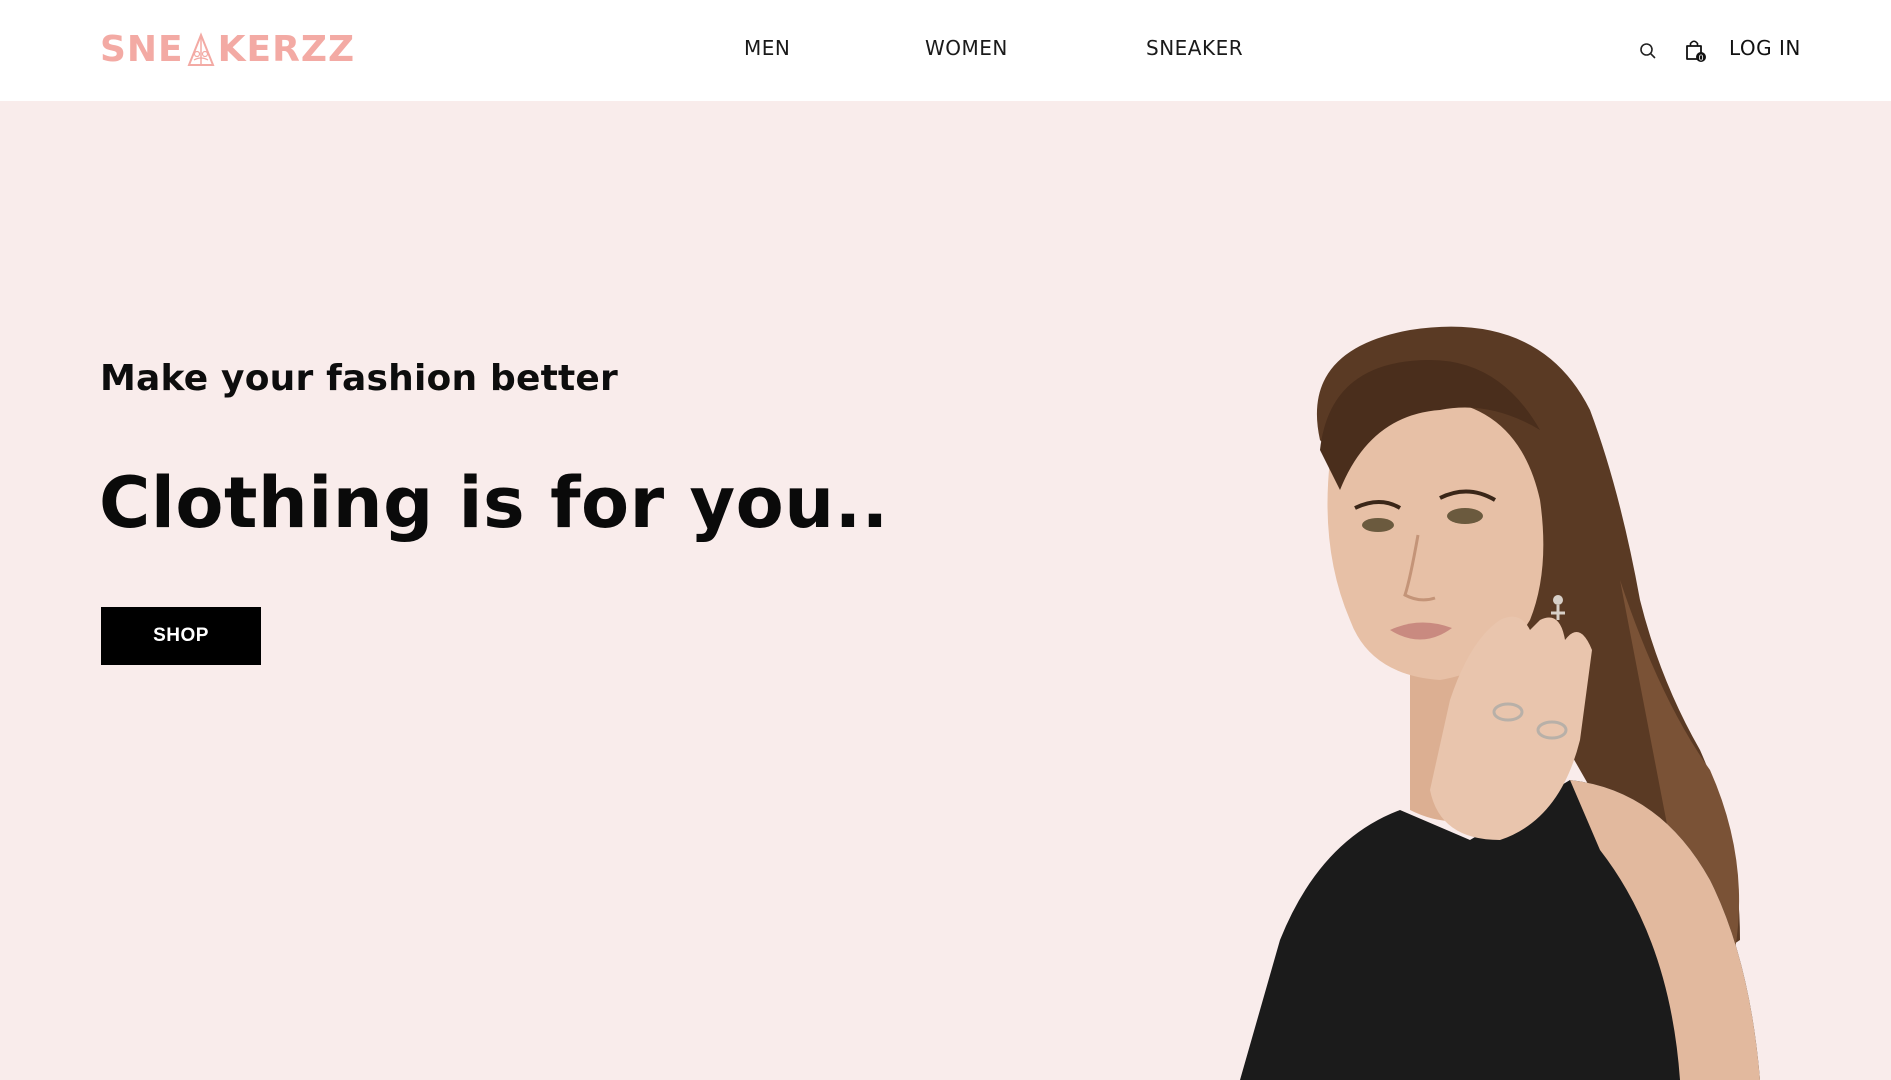 The height and width of the screenshot is (1080, 1891). I want to click on brand-logo: SNE KERZZ, so click(227, 50).